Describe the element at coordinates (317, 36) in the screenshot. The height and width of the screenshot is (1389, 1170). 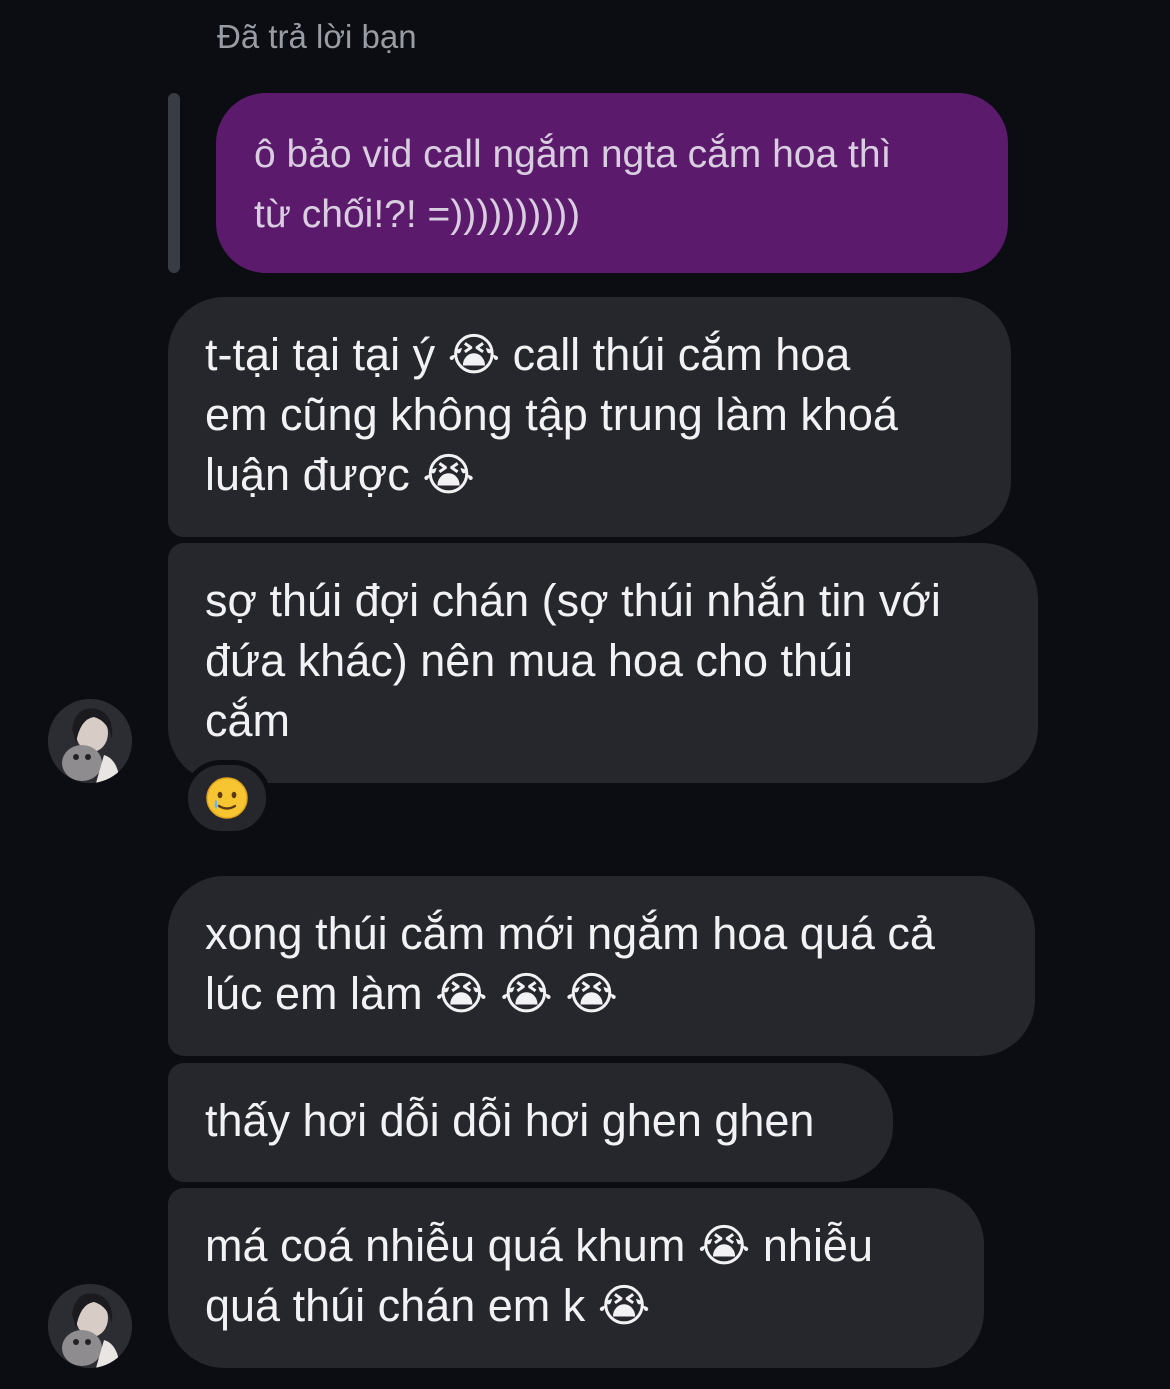
I see `reply-label: Đã trả lời bạn` at that location.